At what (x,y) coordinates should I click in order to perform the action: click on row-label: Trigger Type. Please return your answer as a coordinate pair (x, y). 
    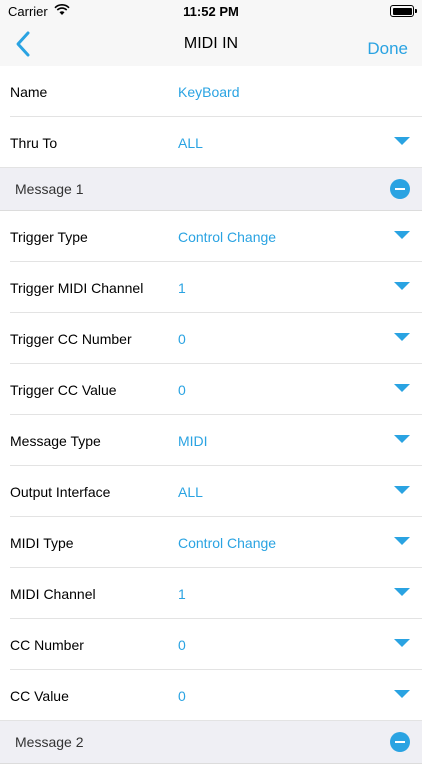
    Looking at the image, I should click on (49, 236).